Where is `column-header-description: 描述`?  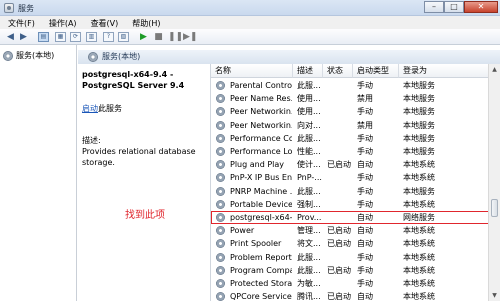
column-header-description: 描述 is located at coordinates (308, 71).